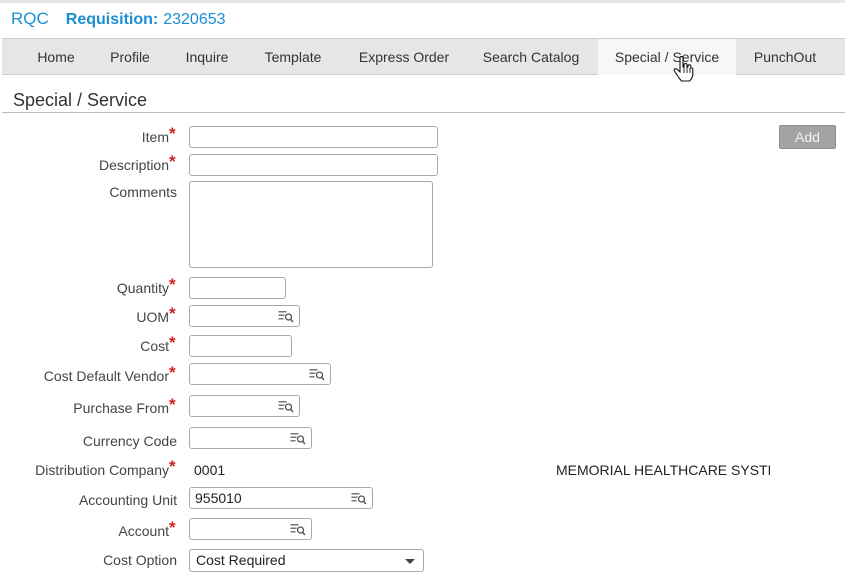 Image resolution: width=845 pixels, height=585 pixels. Describe the element at coordinates (313, 165) in the screenshot. I see `description-input` at that location.